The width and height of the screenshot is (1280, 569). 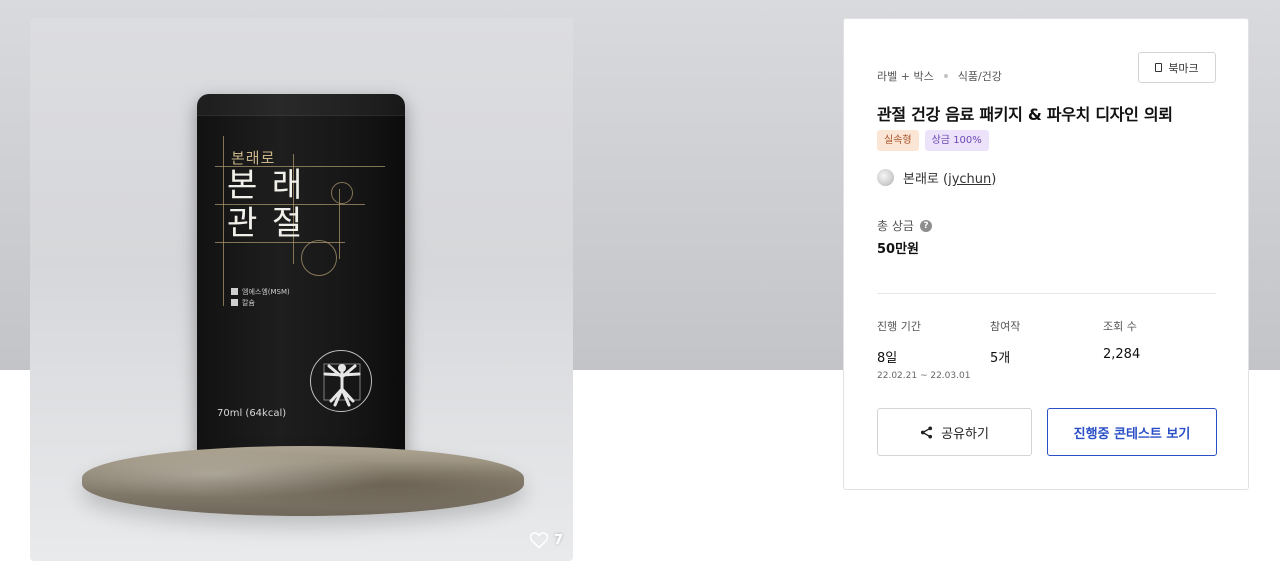 What do you see at coordinates (1132, 432) in the screenshot?
I see `view-ongoing-contests-button: 진행중 콘테스트 보기` at bounding box center [1132, 432].